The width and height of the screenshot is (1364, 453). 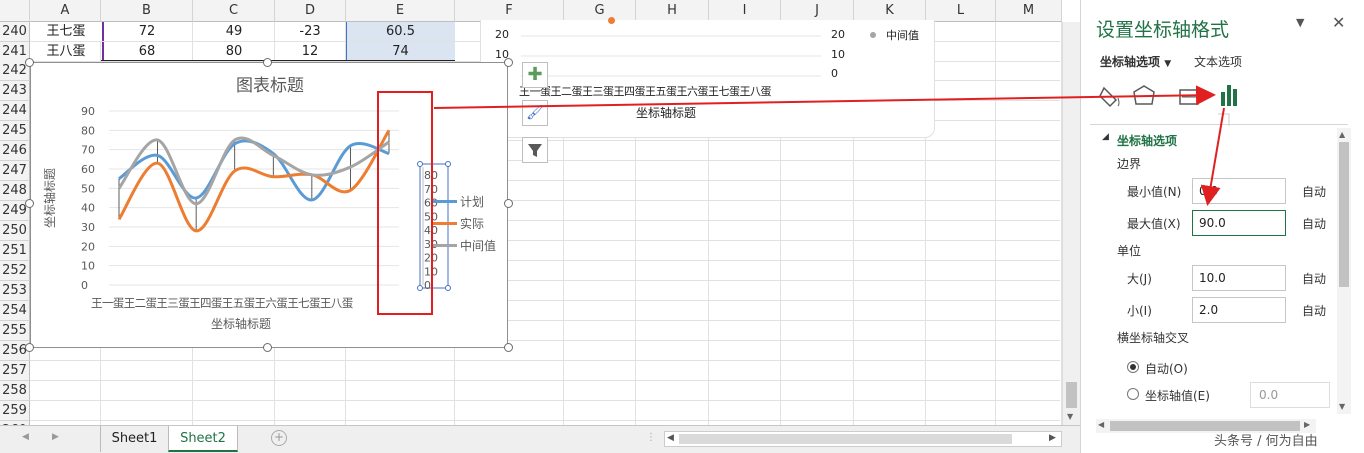 I want to click on hscroll-thumb, so click(x=845, y=439).